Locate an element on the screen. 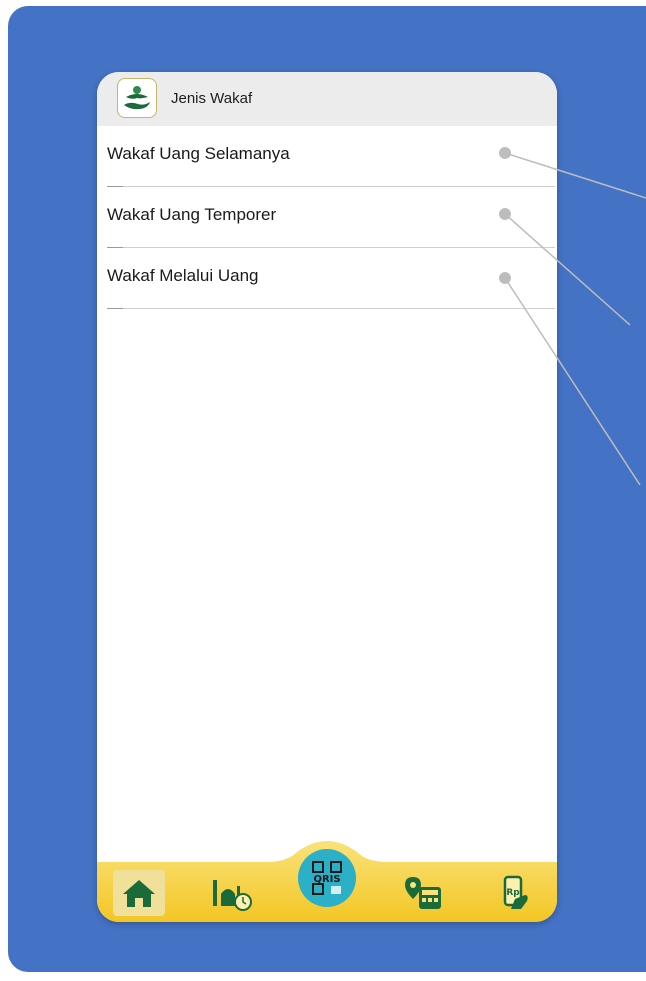  list-item-label: Wakaf Uang Selamanya is located at coordinates (198, 153).